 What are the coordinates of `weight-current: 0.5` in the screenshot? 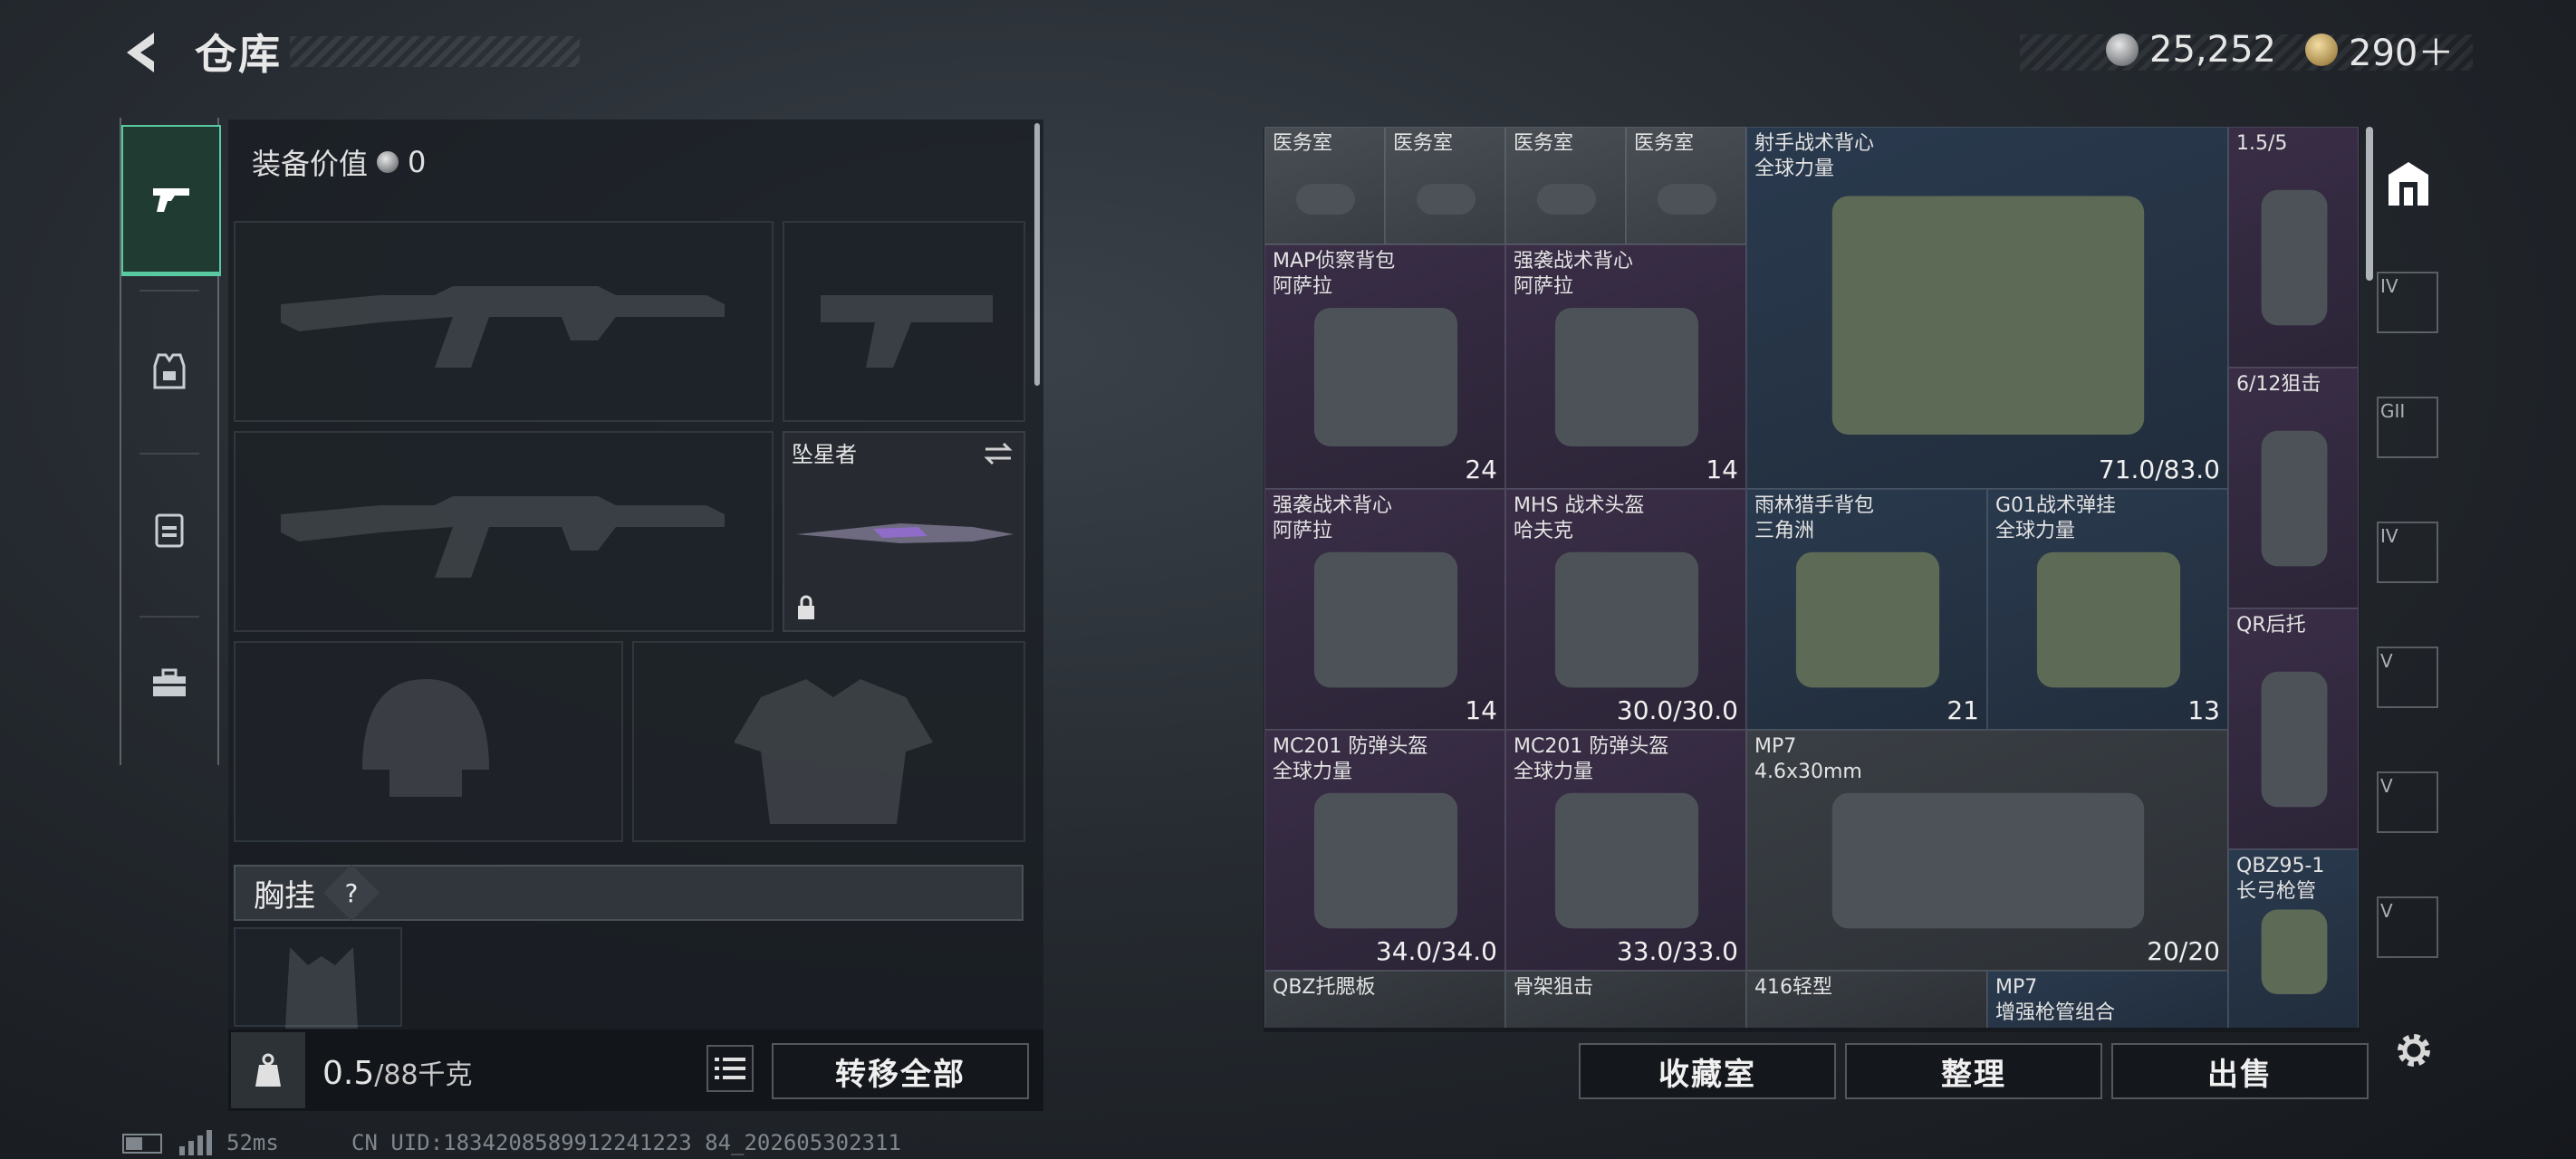 It's located at (348, 1073).